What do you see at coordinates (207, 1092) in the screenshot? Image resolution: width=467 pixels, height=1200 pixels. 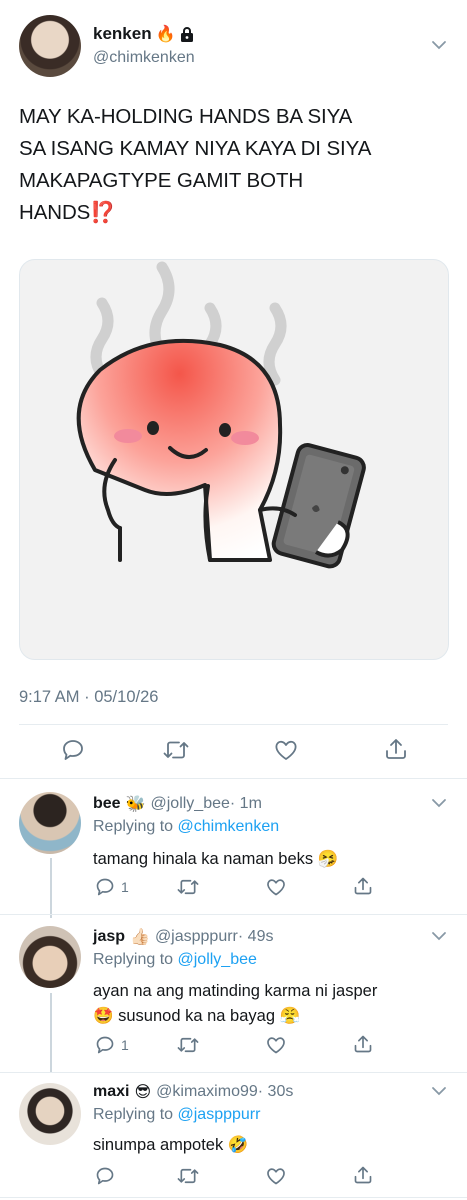 I see `handle: @kimaximo99` at bounding box center [207, 1092].